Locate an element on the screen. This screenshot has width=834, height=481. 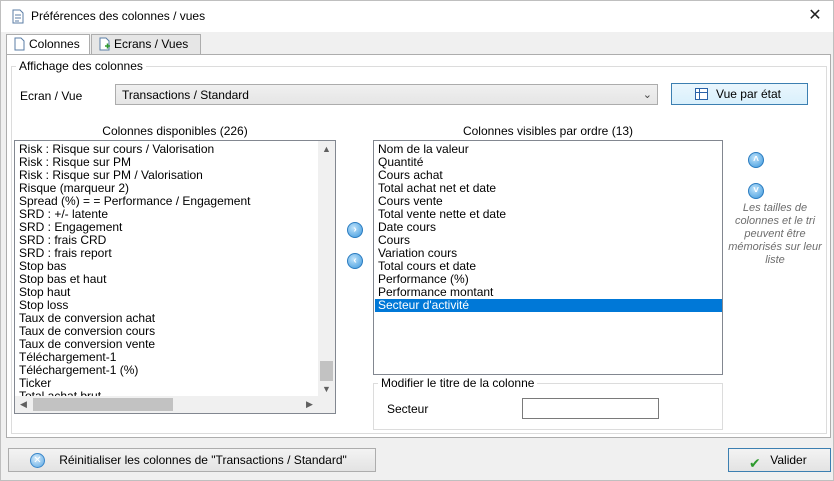
horizontal-scrollbar: ◀ ▶ is located at coordinates (175, 404).